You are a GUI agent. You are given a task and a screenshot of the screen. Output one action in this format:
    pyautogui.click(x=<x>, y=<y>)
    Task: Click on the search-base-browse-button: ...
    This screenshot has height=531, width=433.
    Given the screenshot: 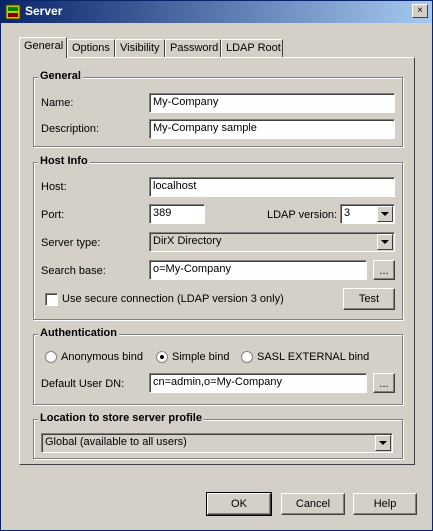 What is the action you would take?
    pyautogui.click(x=384, y=270)
    